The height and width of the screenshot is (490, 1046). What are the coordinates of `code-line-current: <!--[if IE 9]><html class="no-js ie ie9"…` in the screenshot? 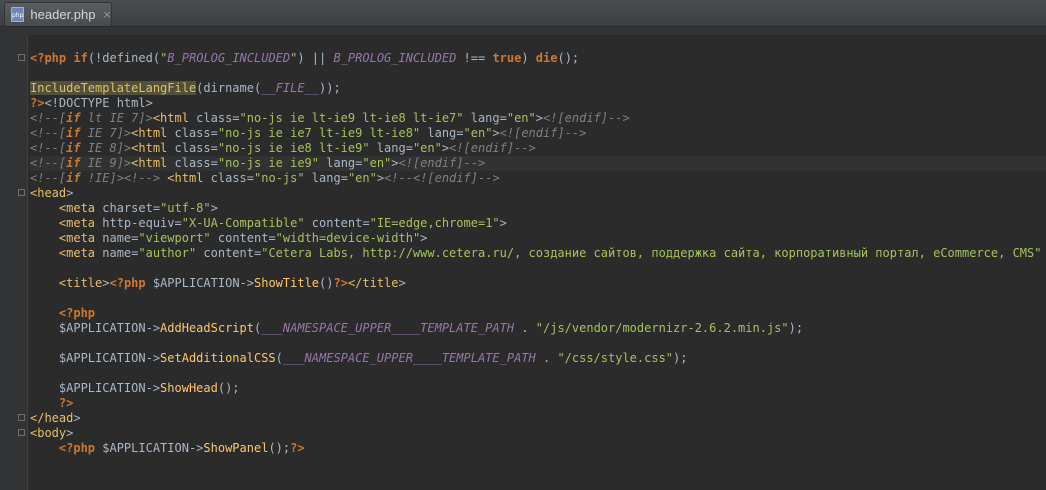 It's located at (538, 163).